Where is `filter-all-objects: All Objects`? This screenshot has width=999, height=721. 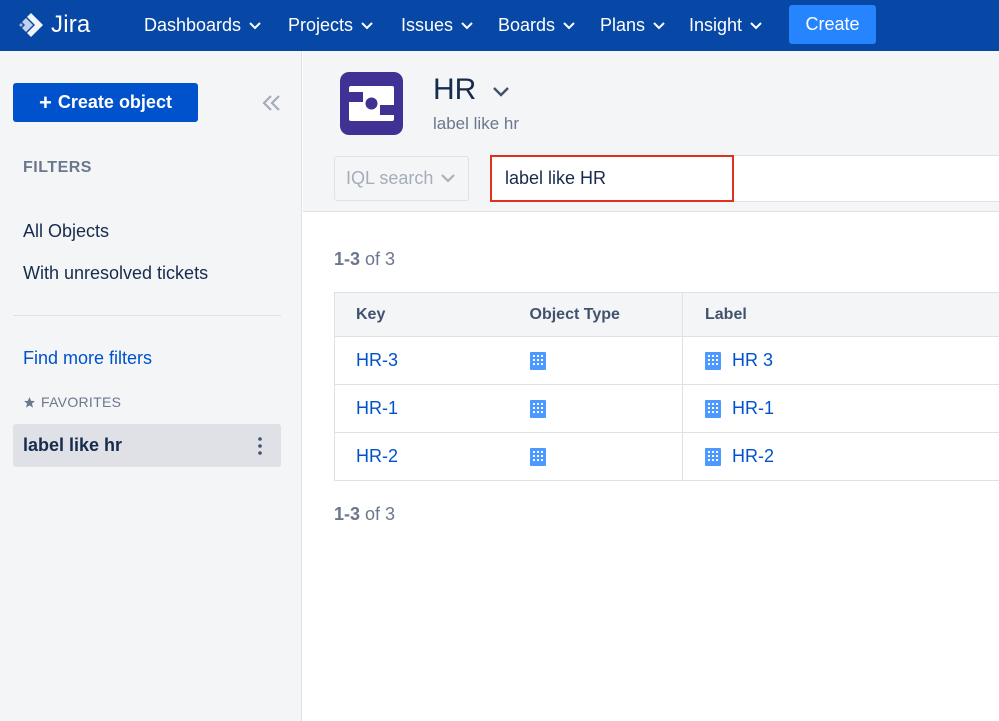 filter-all-objects: All Objects is located at coordinates (66, 231).